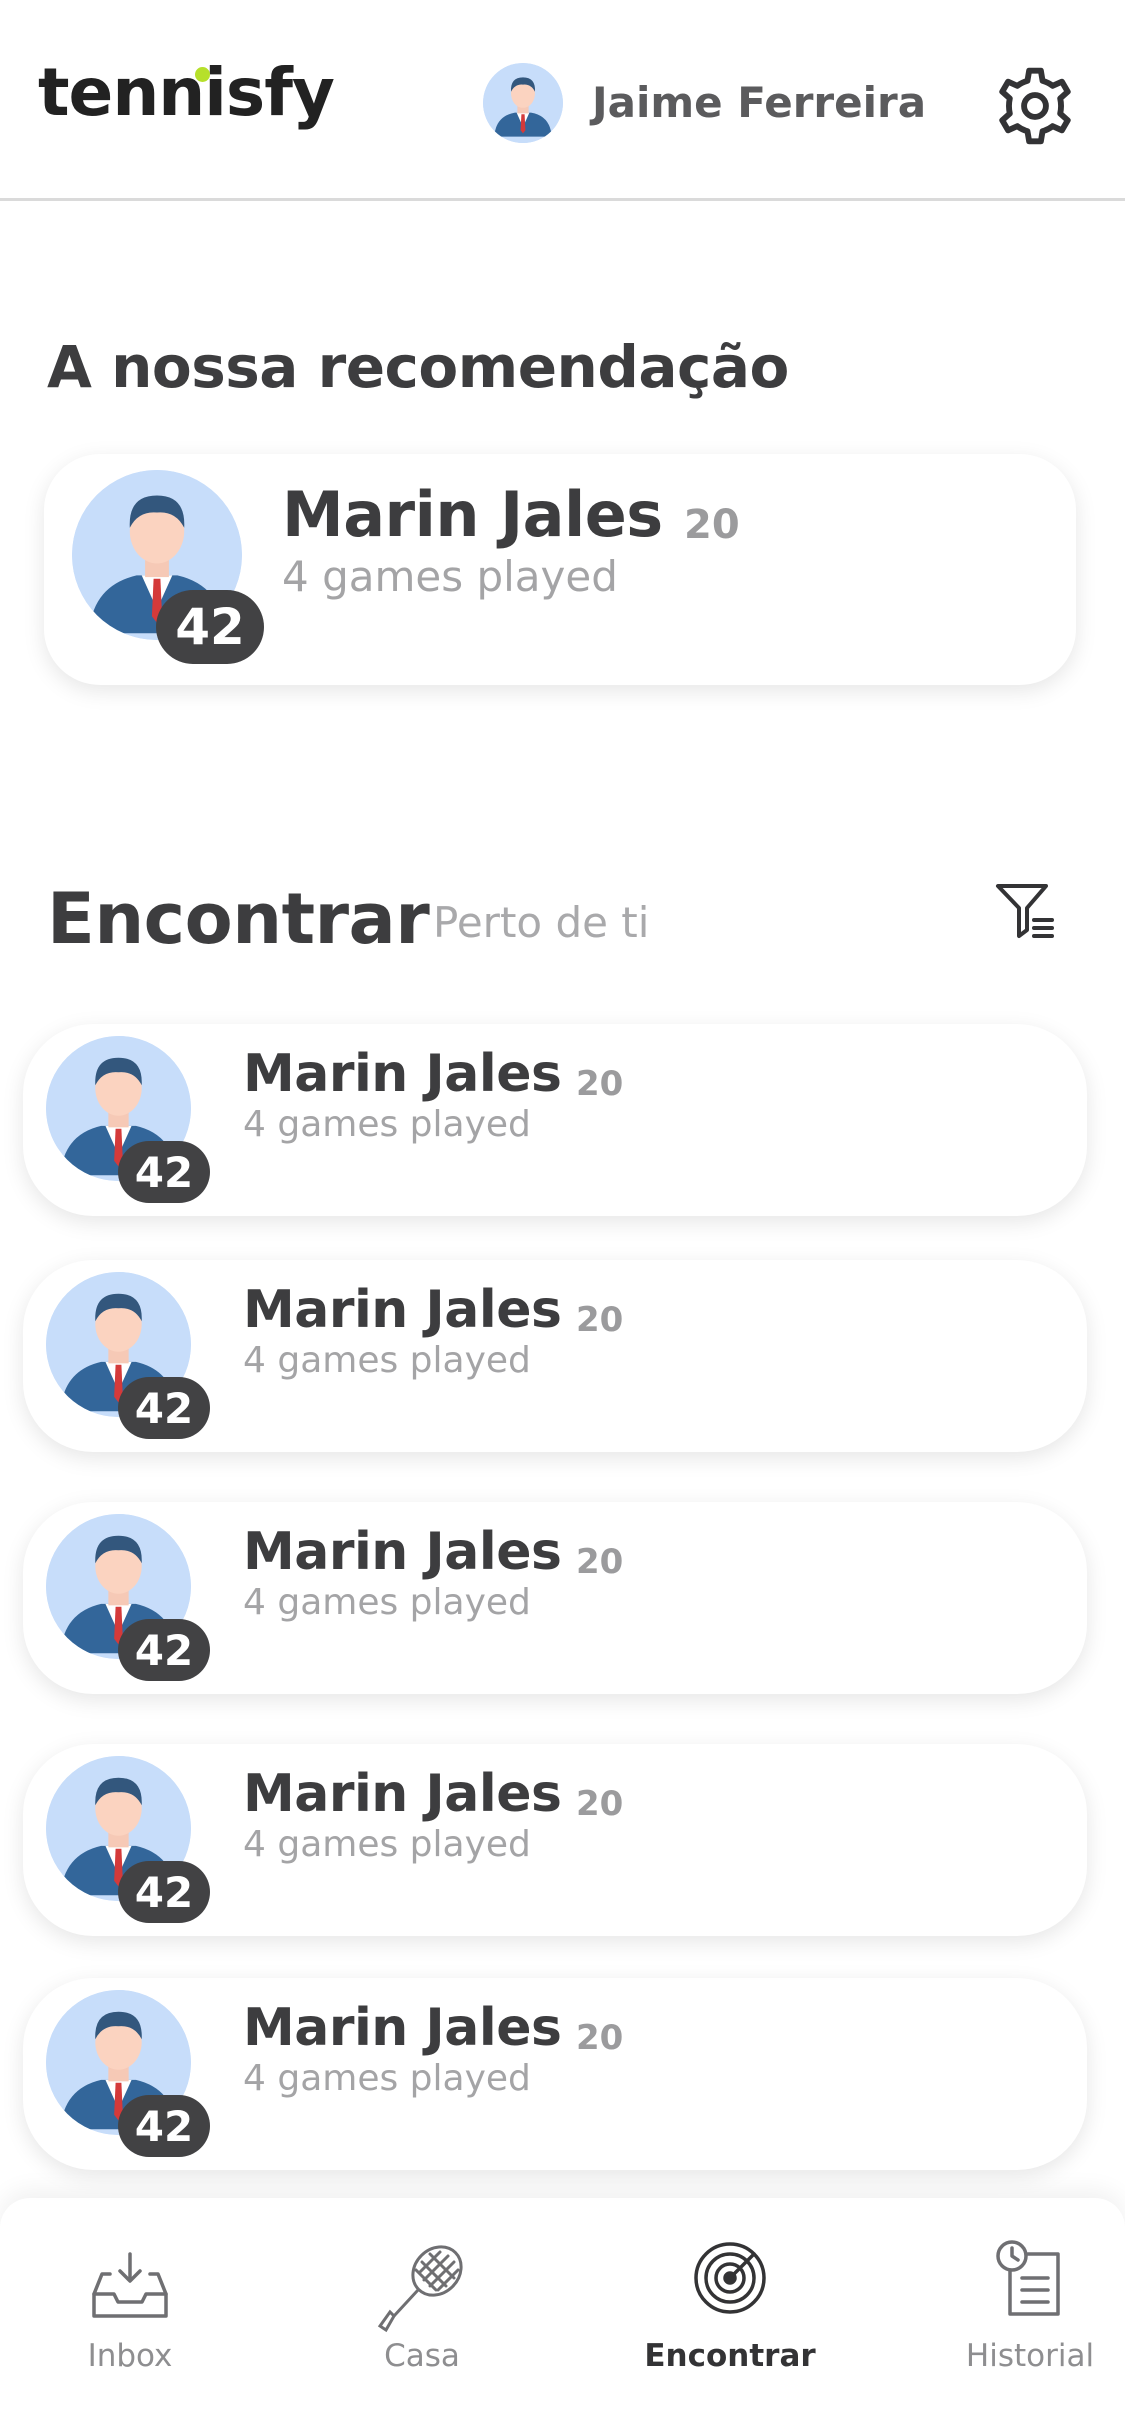  Describe the element at coordinates (730, 2278) in the screenshot. I see `radar-icon` at that location.